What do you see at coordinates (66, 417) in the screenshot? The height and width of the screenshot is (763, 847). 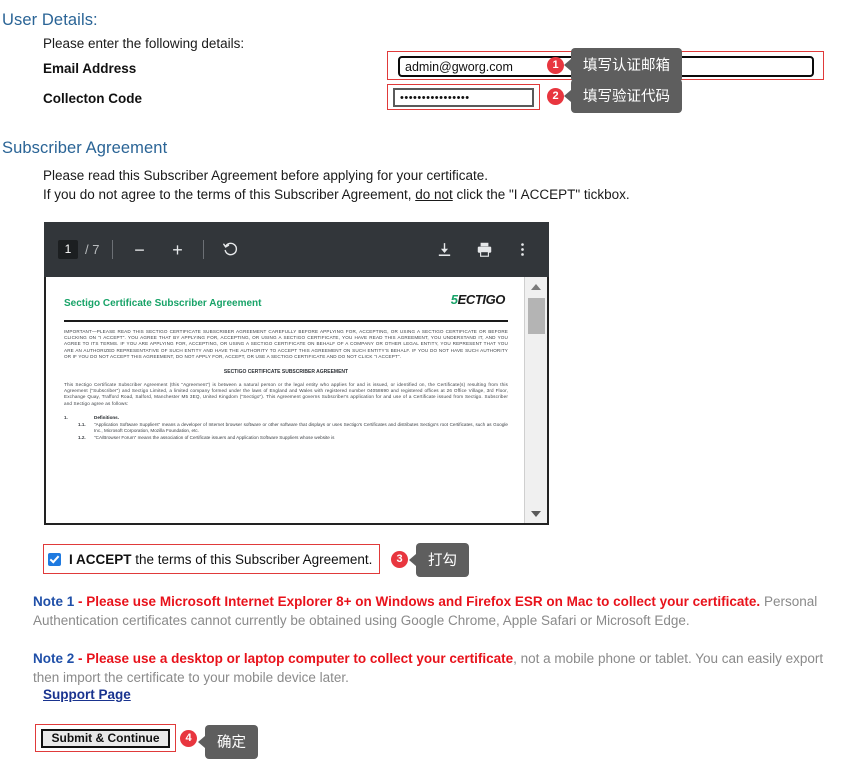 I see `list-item-number: 1.` at bounding box center [66, 417].